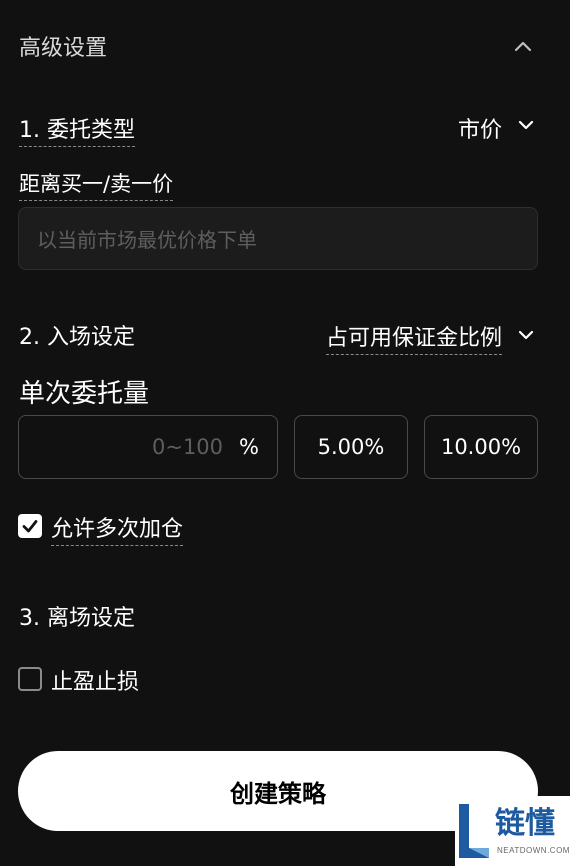  I want to click on quantity-placeholder: 0~100, so click(187, 447).